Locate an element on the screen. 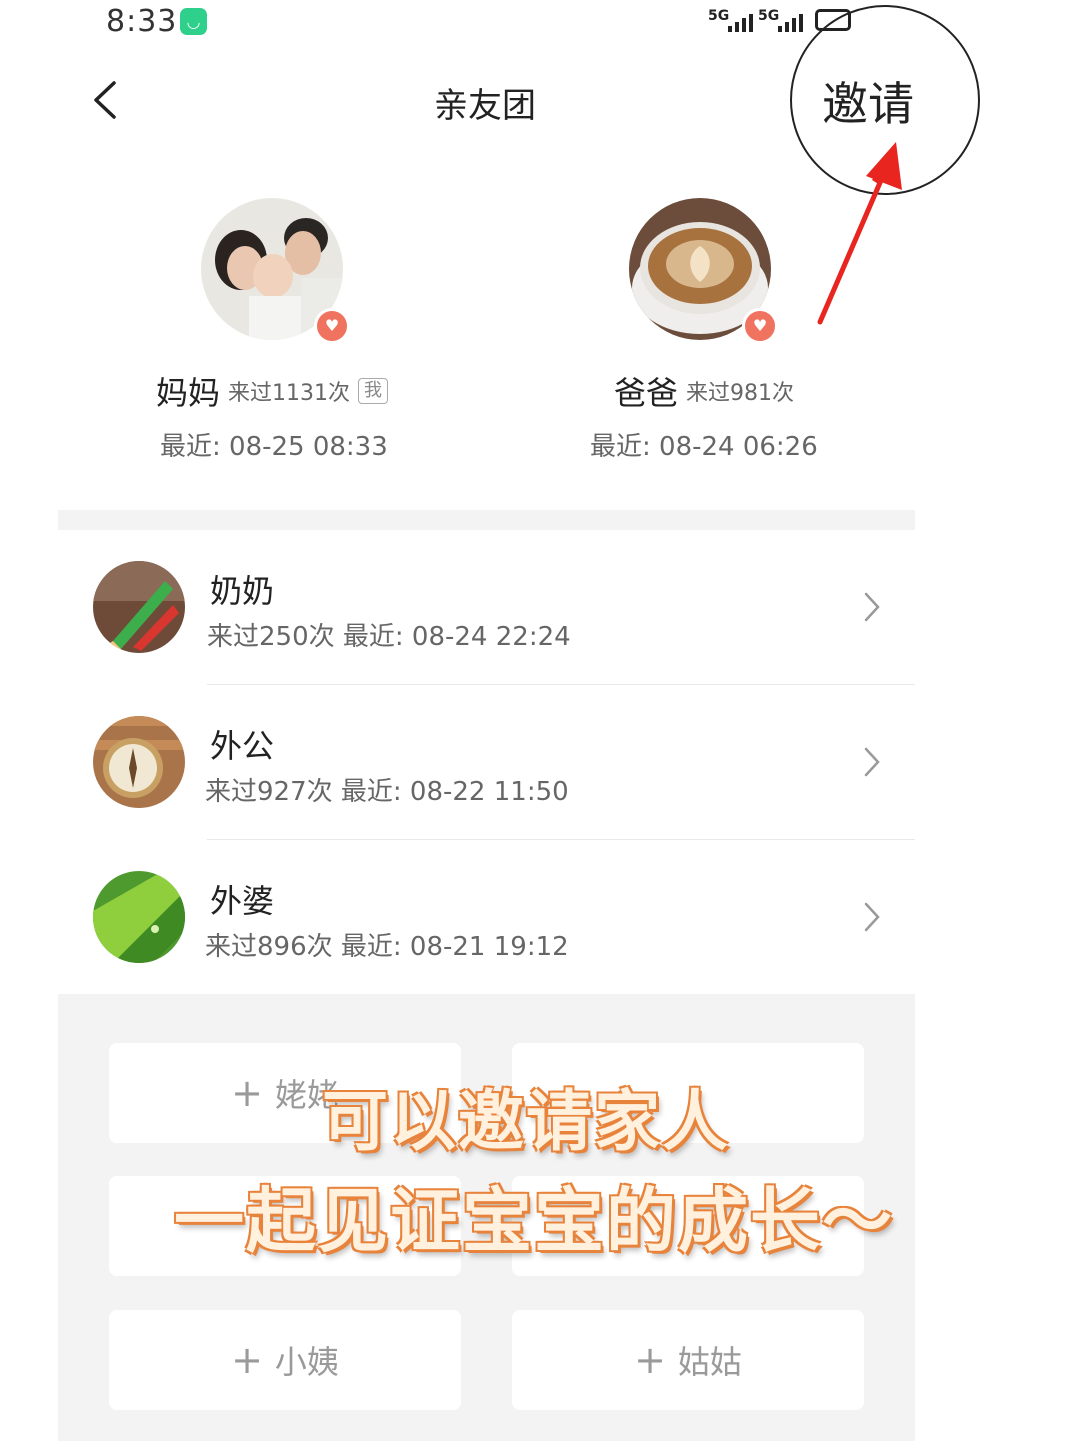 The width and height of the screenshot is (1080, 1441). member-meta: 来过927次 最近: 08-22 11:50 is located at coordinates (387, 792).